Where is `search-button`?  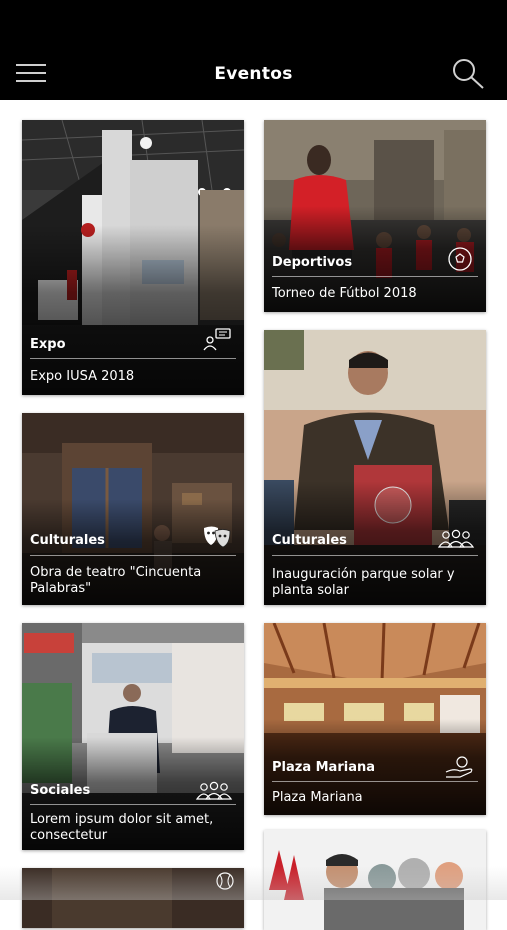
search-button is located at coordinates (468, 74).